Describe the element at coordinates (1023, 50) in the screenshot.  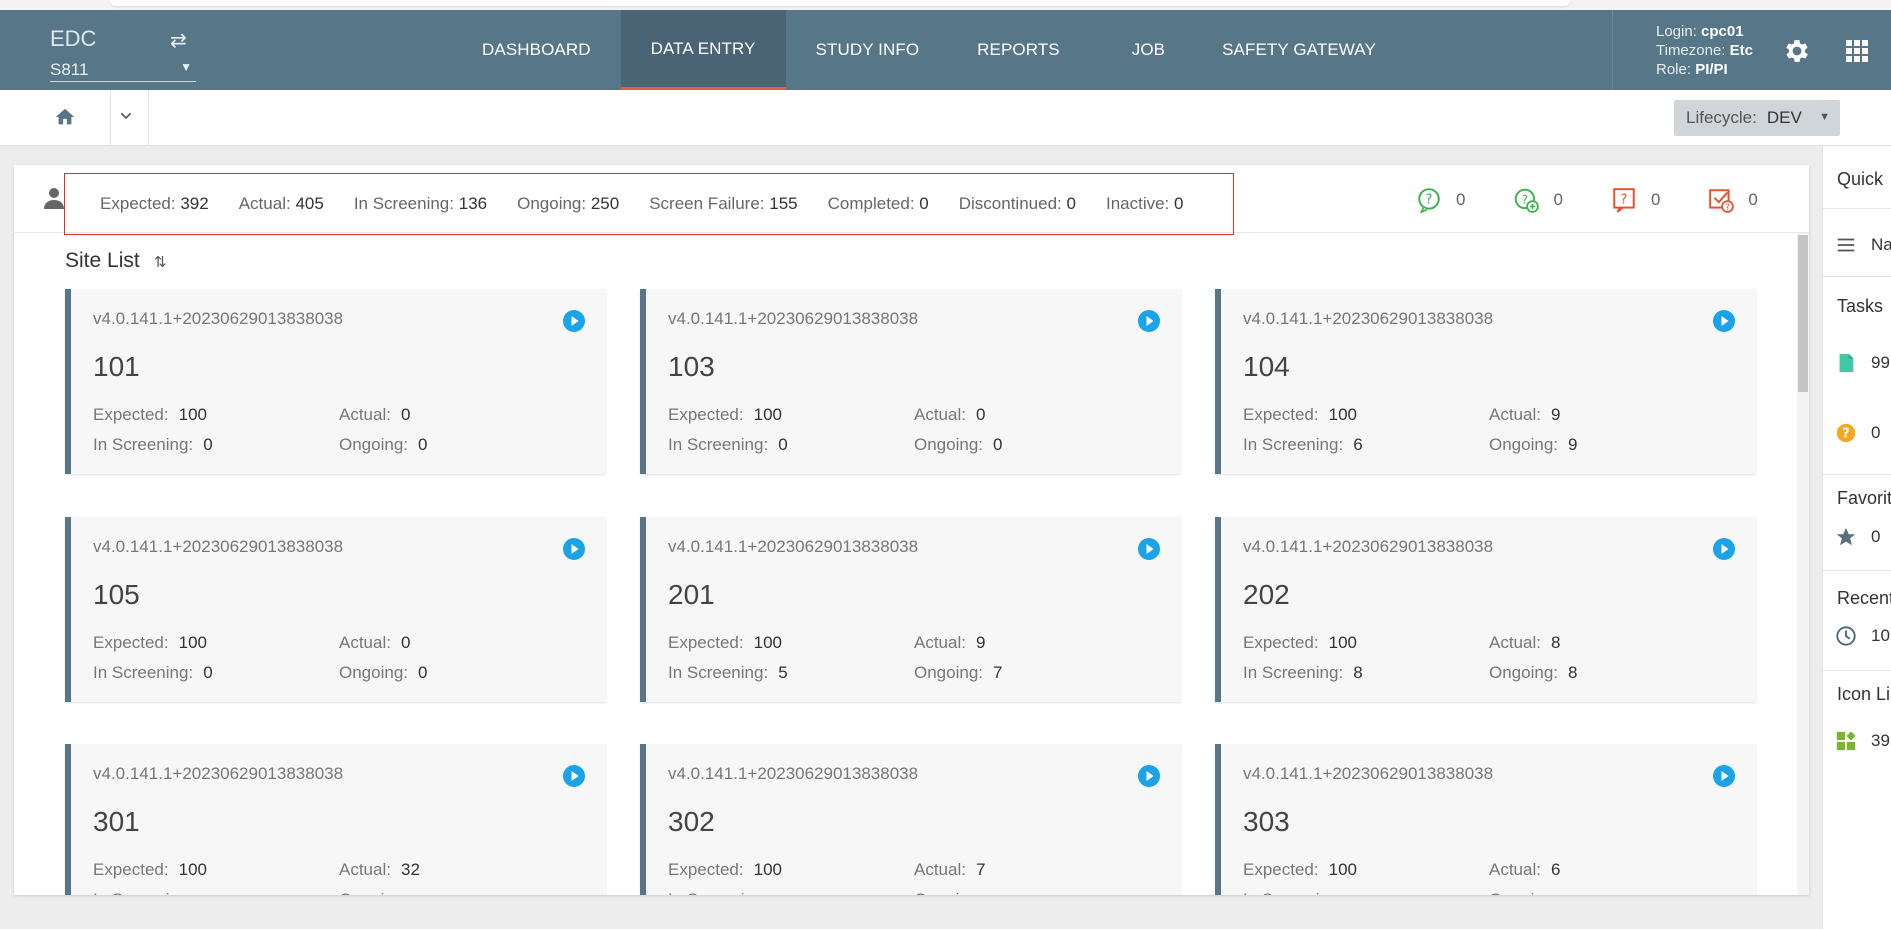
I see `tab-reports: REPORTS` at that location.